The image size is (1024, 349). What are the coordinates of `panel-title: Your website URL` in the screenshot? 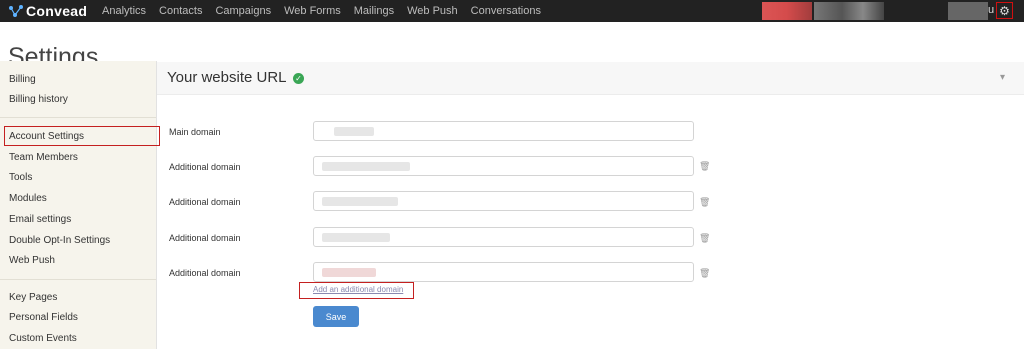 It's located at (227, 77).